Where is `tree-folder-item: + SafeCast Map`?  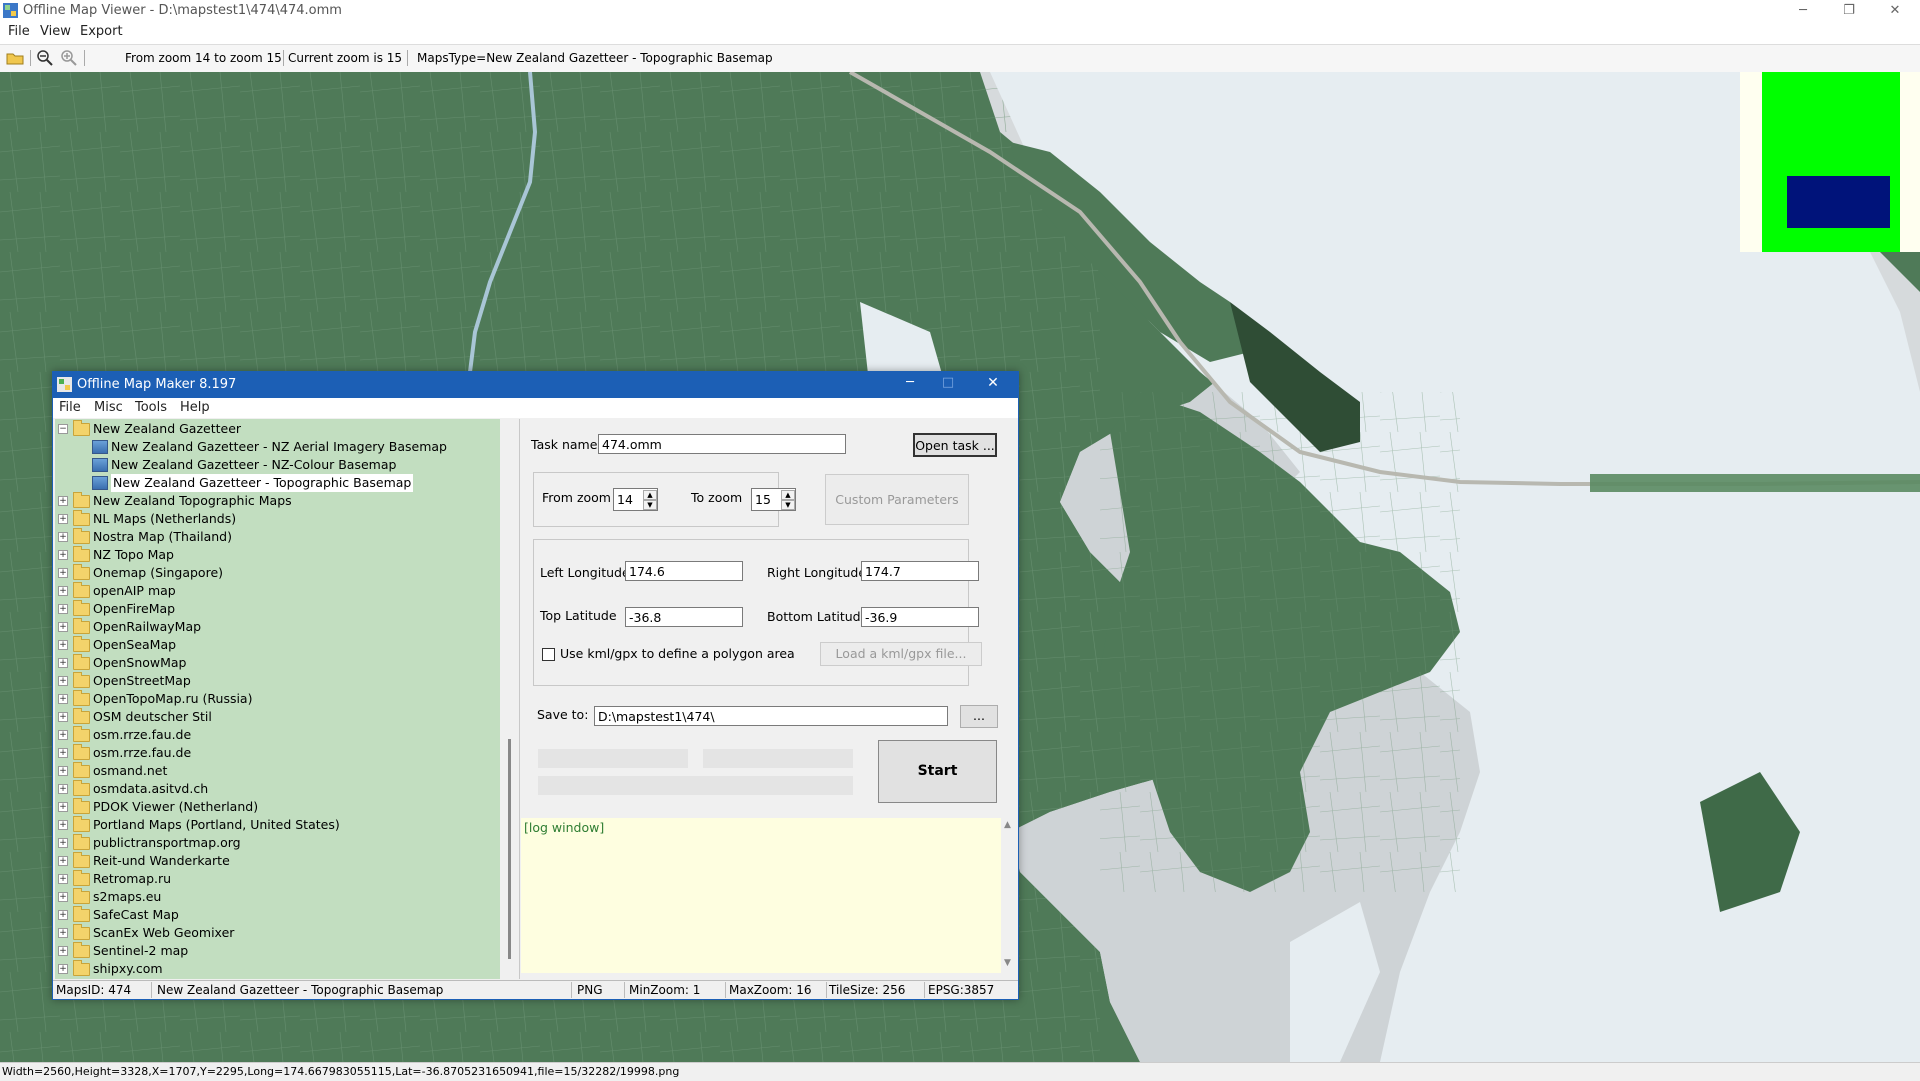 tree-folder-item: + SafeCast Map is located at coordinates (277, 915).